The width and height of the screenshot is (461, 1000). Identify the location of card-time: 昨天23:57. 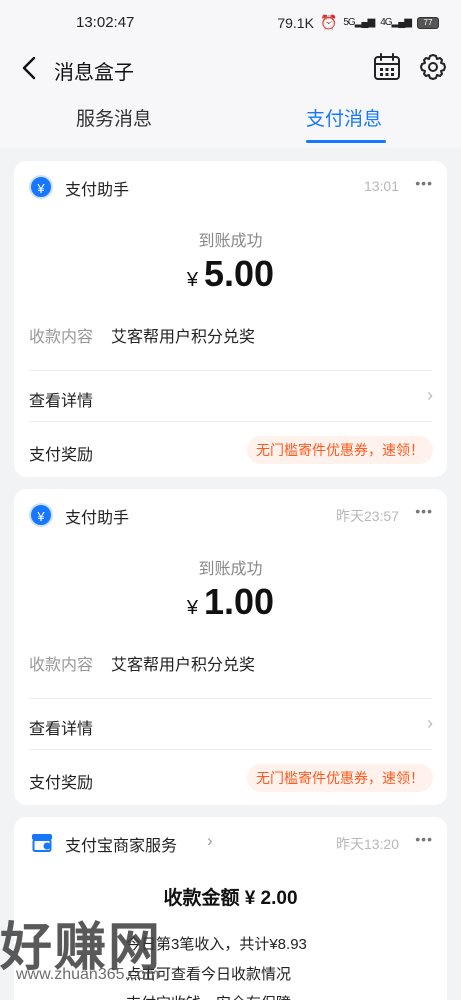
(367, 516).